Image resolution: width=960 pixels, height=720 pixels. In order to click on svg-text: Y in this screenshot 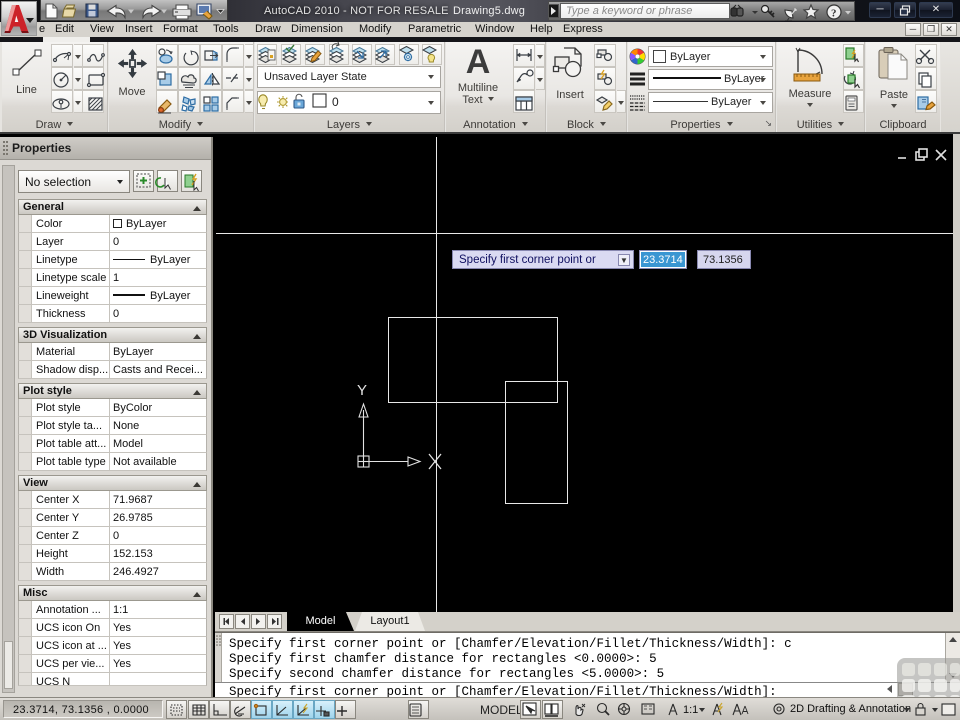, I will do `click(362, 390)`.